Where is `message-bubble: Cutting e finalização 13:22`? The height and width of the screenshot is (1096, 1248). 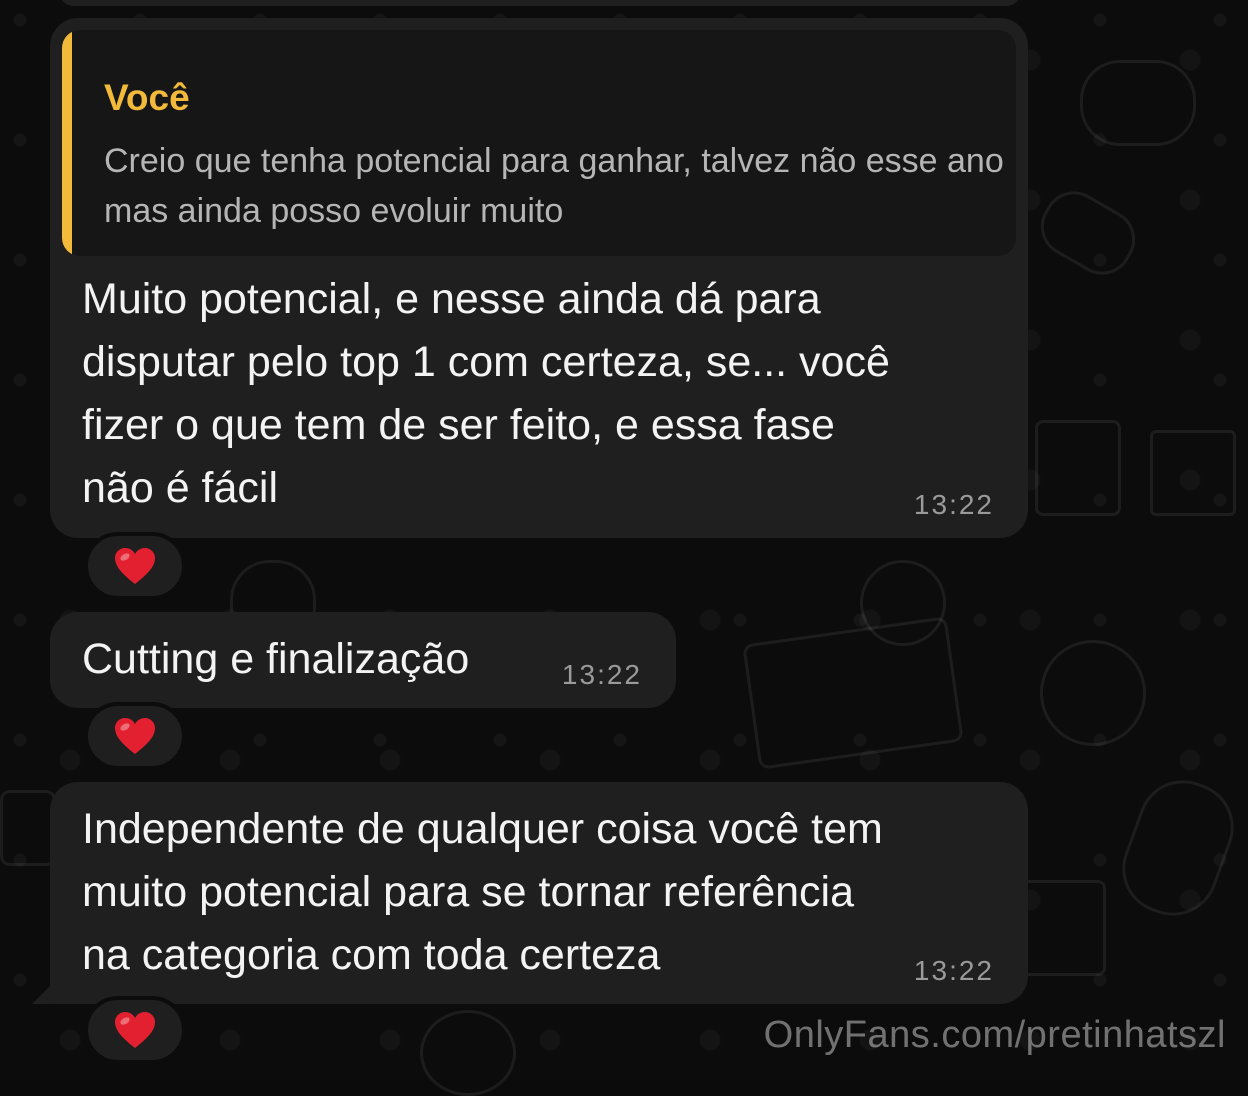
message-bubble: Cutting e finalização 13:22 is located at coordinates (363, 660).